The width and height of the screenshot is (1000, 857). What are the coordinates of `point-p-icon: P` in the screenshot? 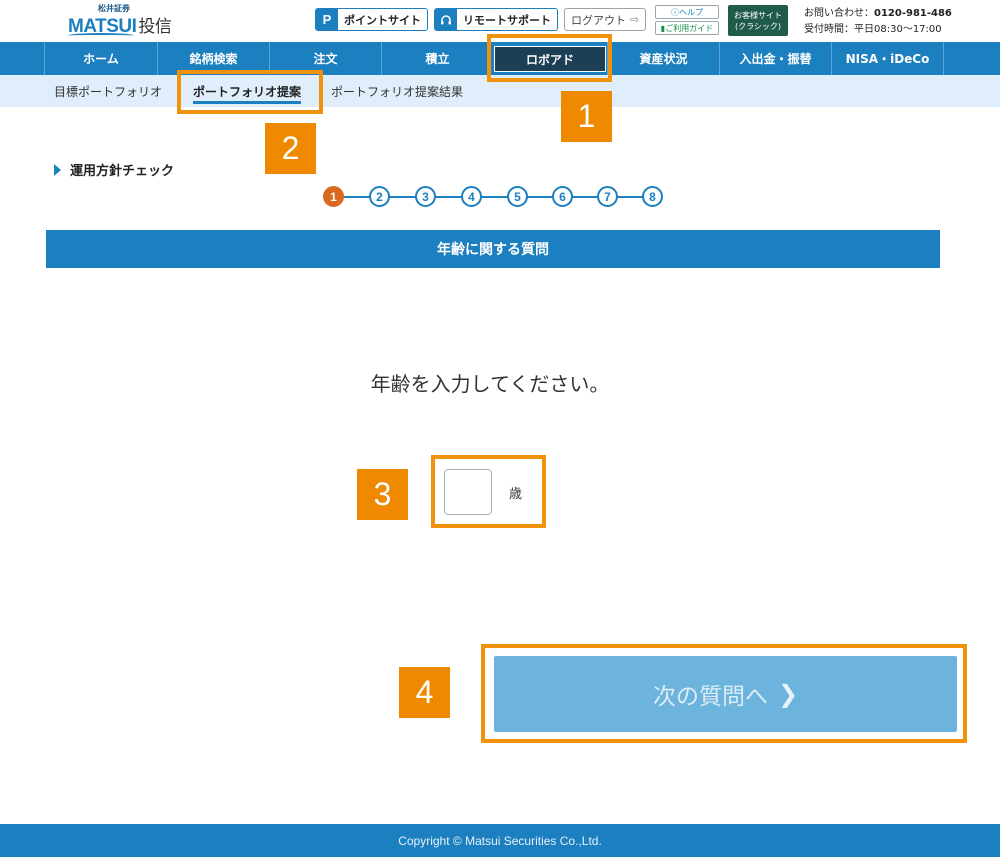 It's located at (327, 19).